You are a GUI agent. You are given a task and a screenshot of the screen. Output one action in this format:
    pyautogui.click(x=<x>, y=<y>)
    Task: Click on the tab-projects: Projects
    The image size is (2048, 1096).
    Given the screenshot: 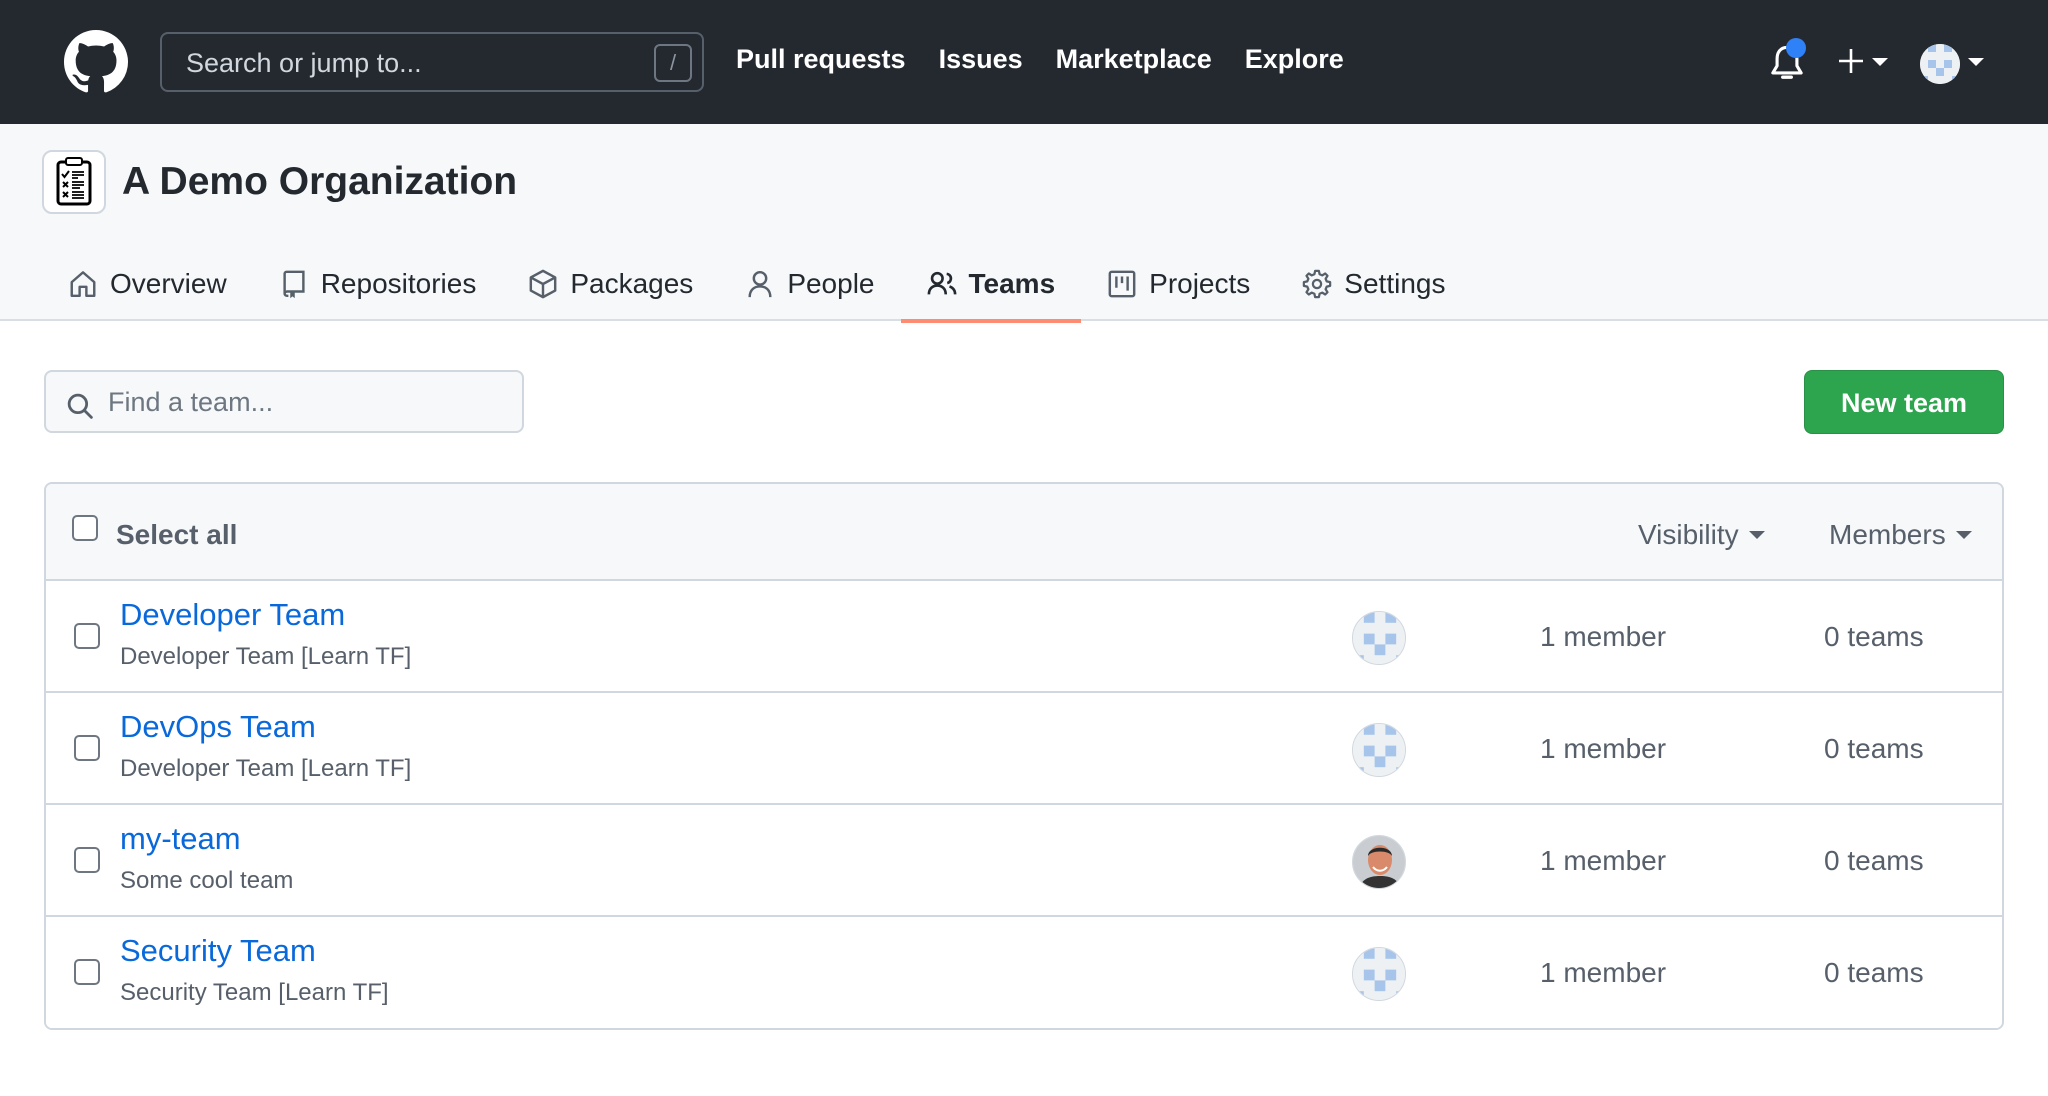 What is the action you would take?
    pyautogui.click(x=1178, y=283)
    